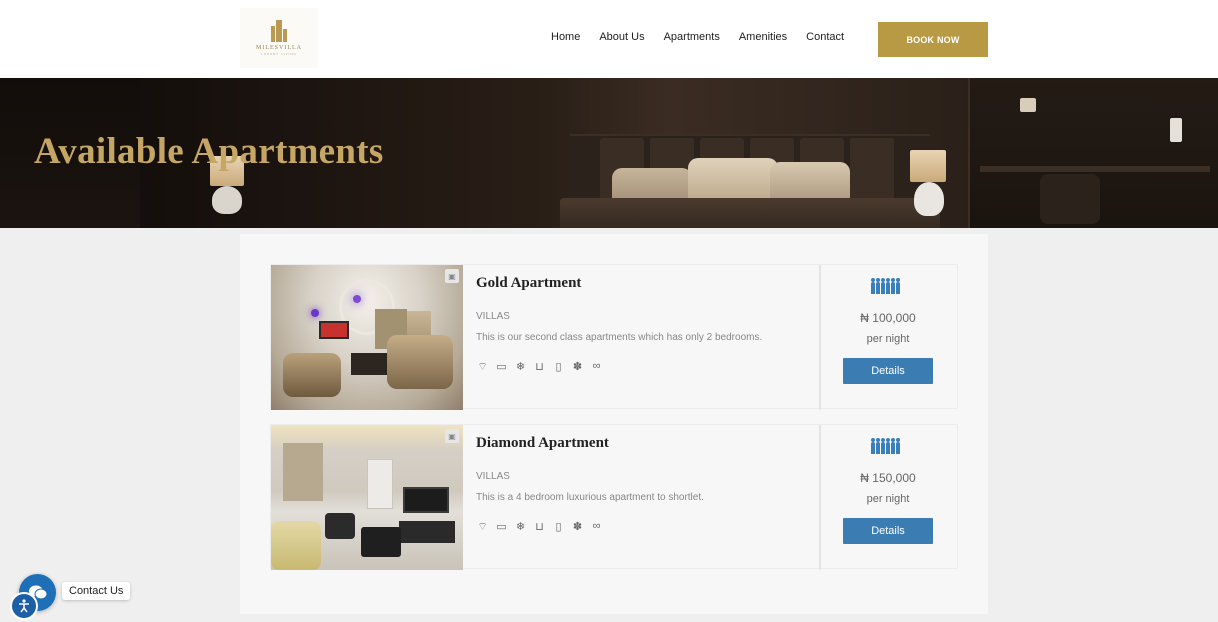  What do you see at coordinates (929, 199) in the screenshot?
I see `hero-lamp-base-right` at bounding box center [929, 199].